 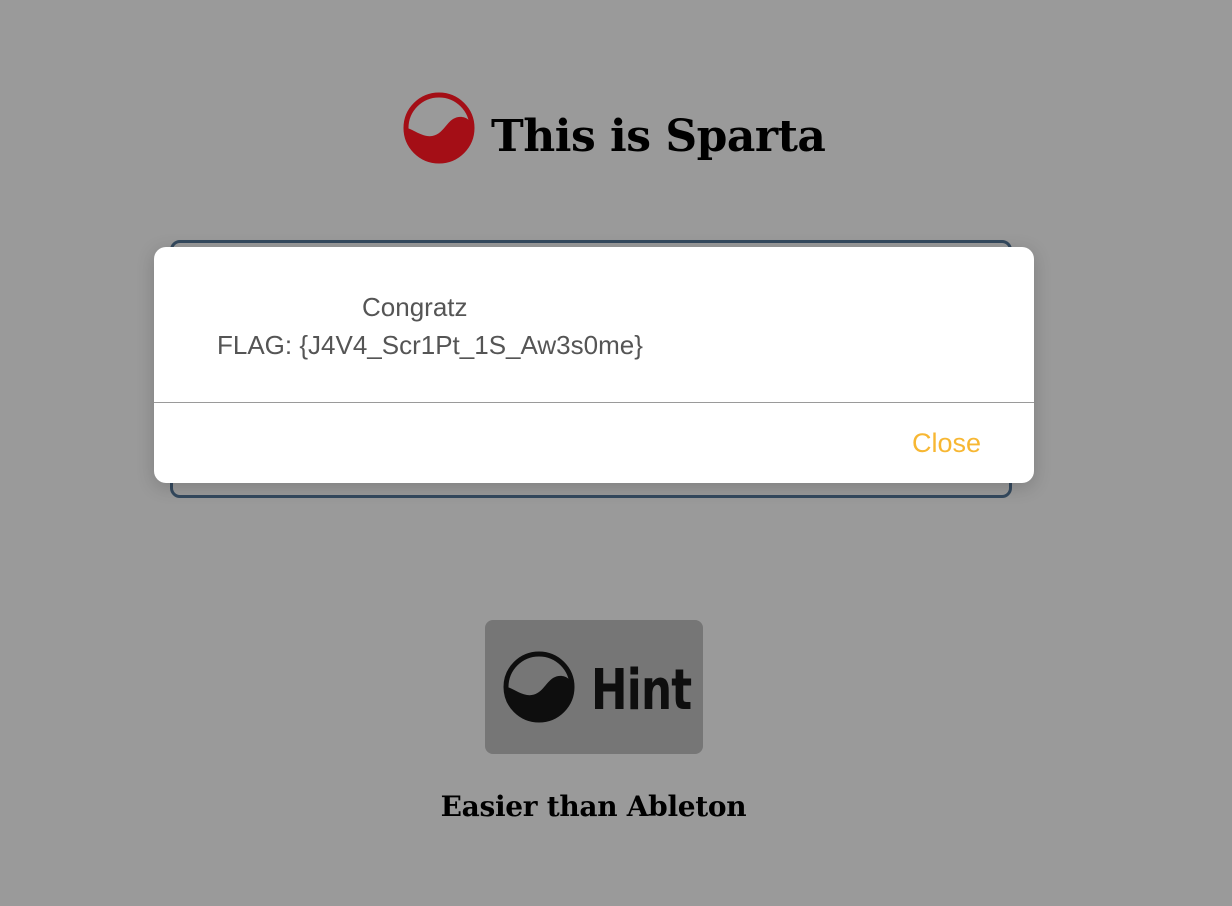 I want to click on dialog-body: Congratz FLAG: {J4V4_Scr1Pt_1S_Aw3s0me}, so click(x=594, y=325).